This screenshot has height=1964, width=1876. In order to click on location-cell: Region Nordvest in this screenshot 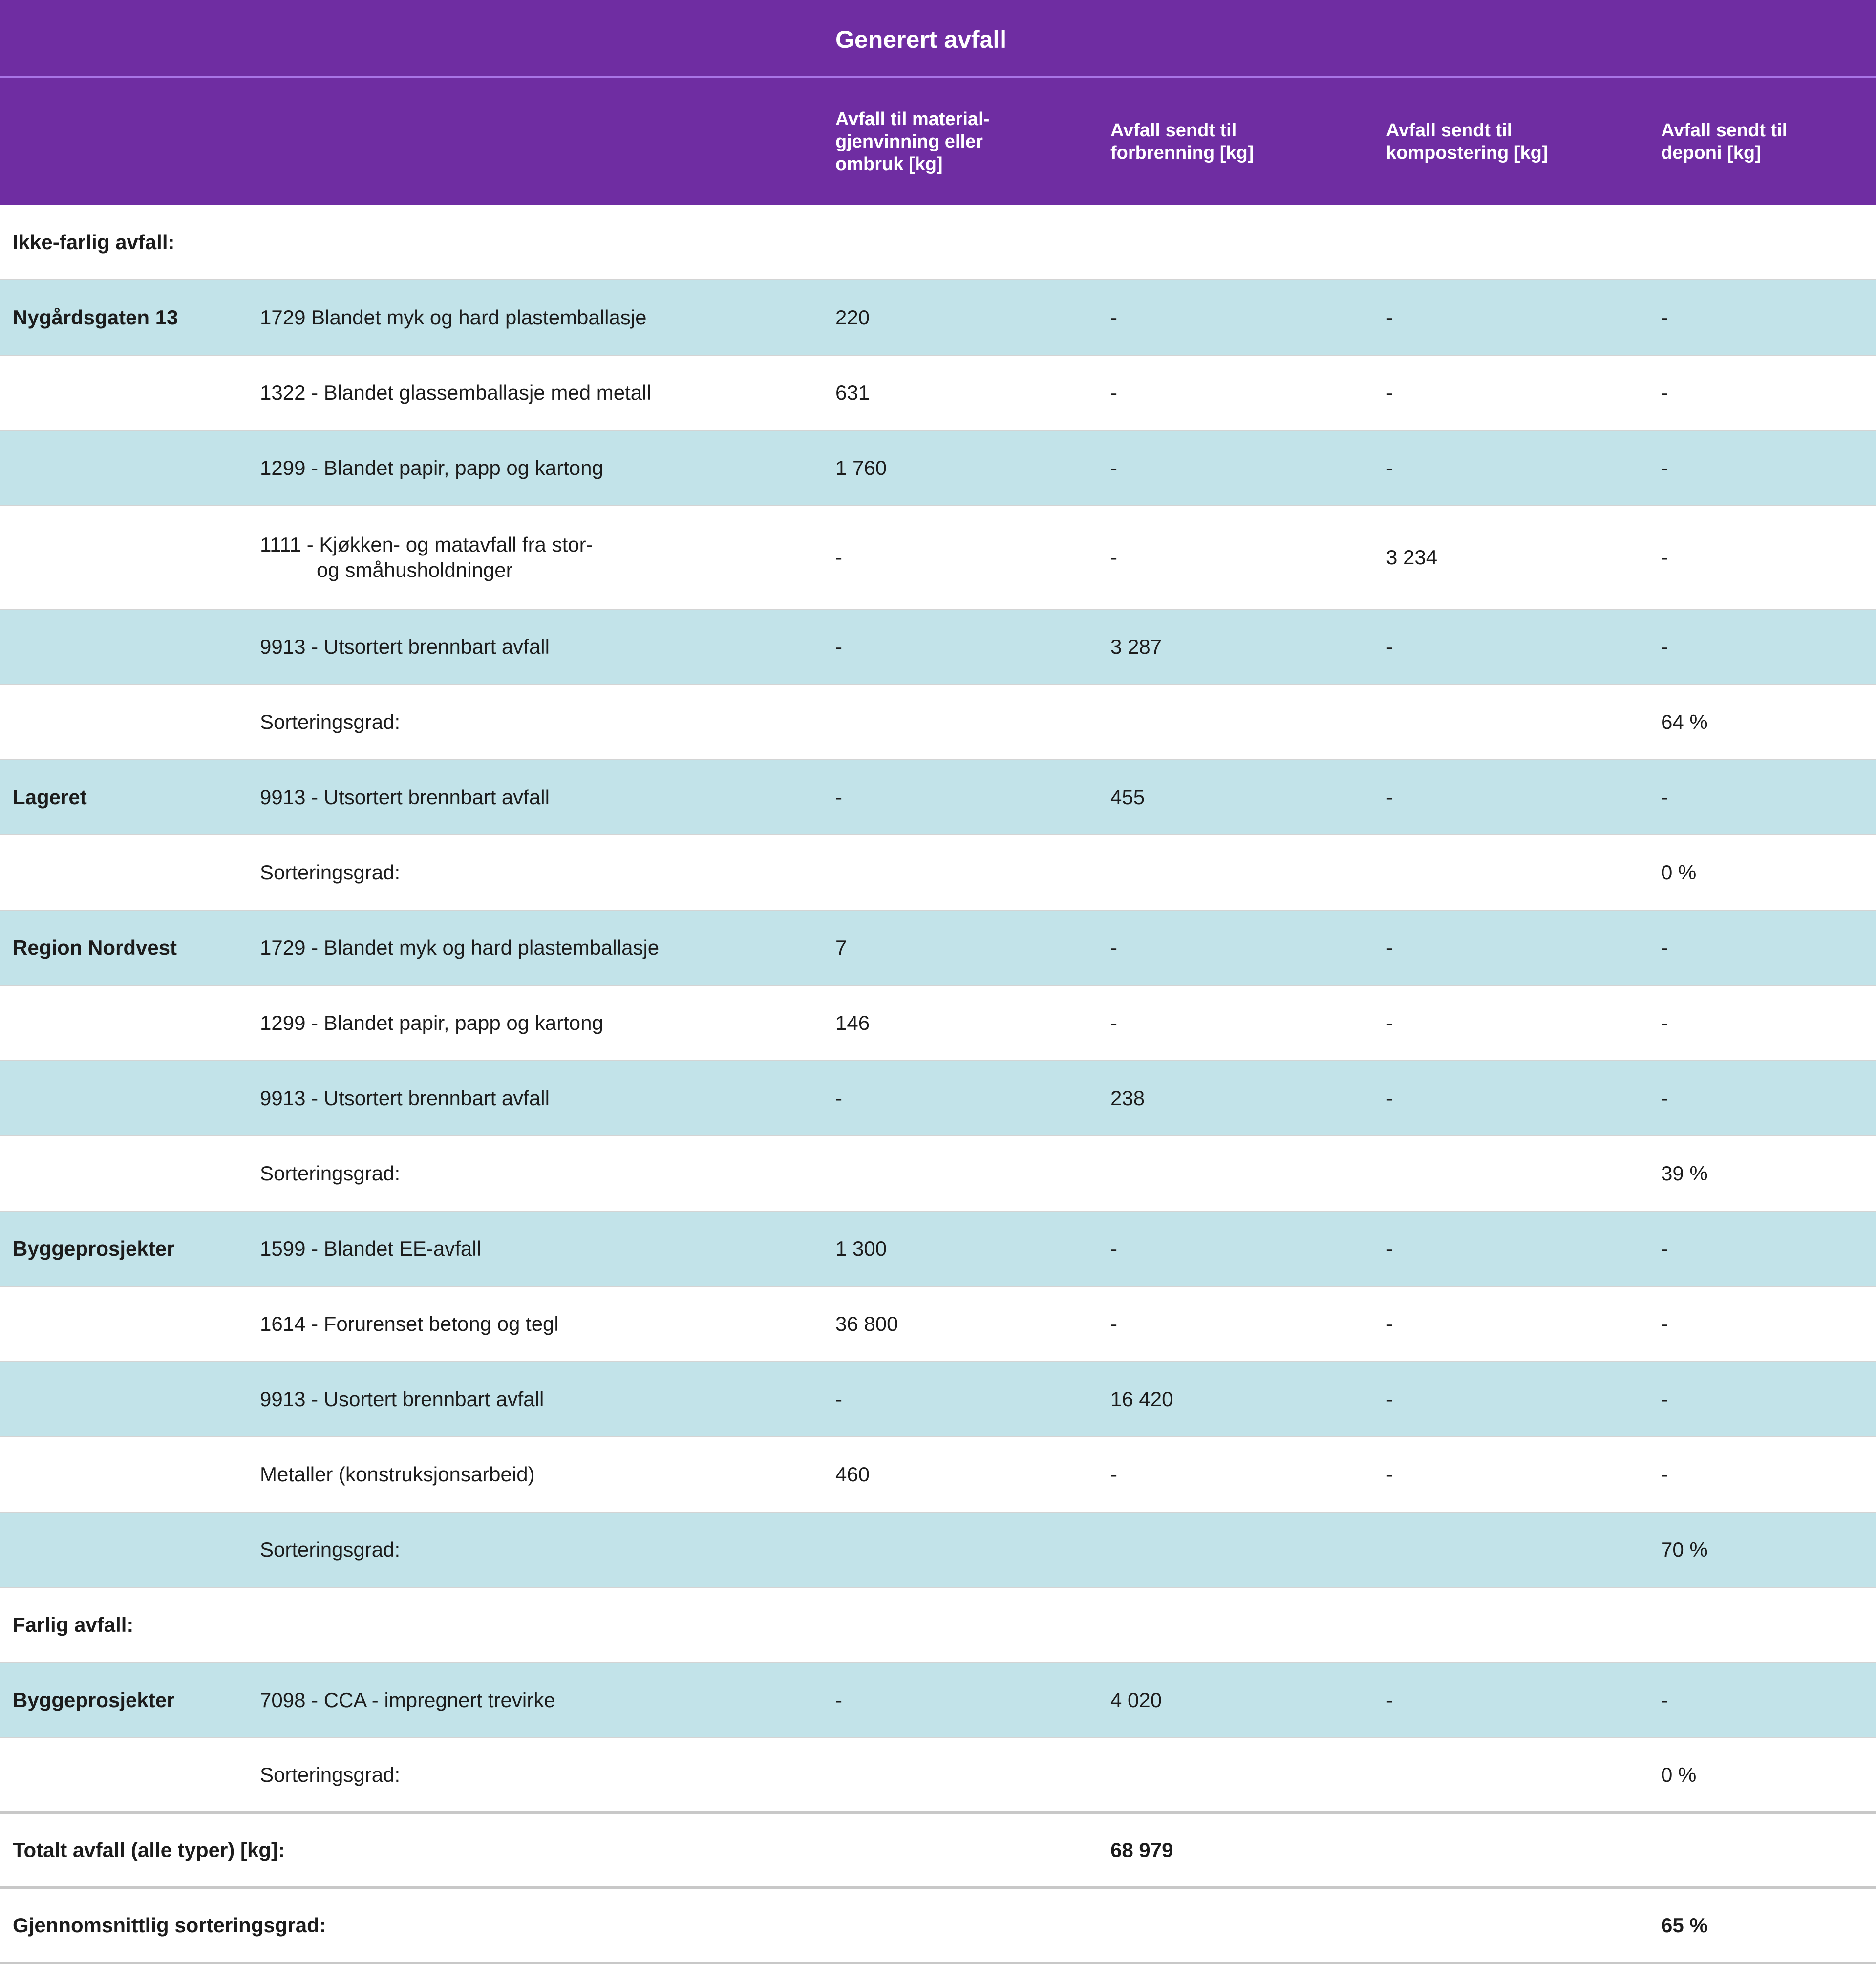, I will do `click(95, 947)`.